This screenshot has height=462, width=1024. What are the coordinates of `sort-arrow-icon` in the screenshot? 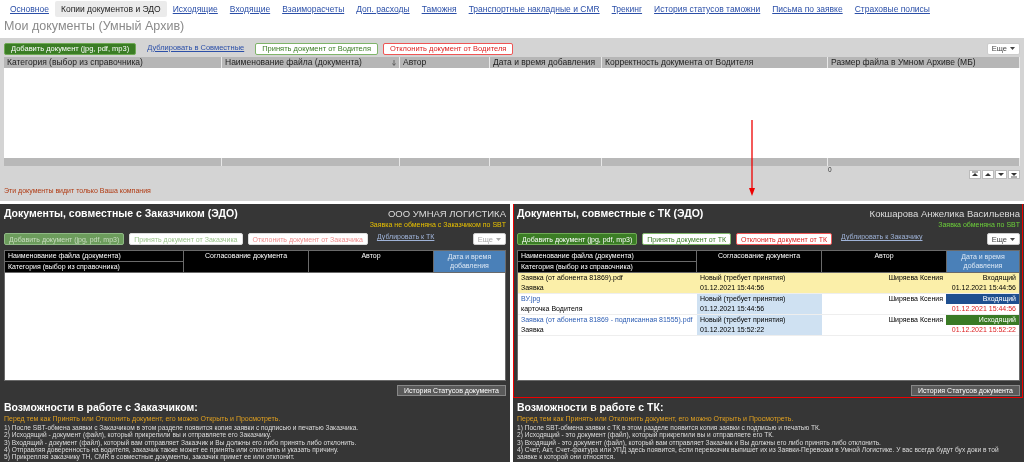 It's located at (394, 62).